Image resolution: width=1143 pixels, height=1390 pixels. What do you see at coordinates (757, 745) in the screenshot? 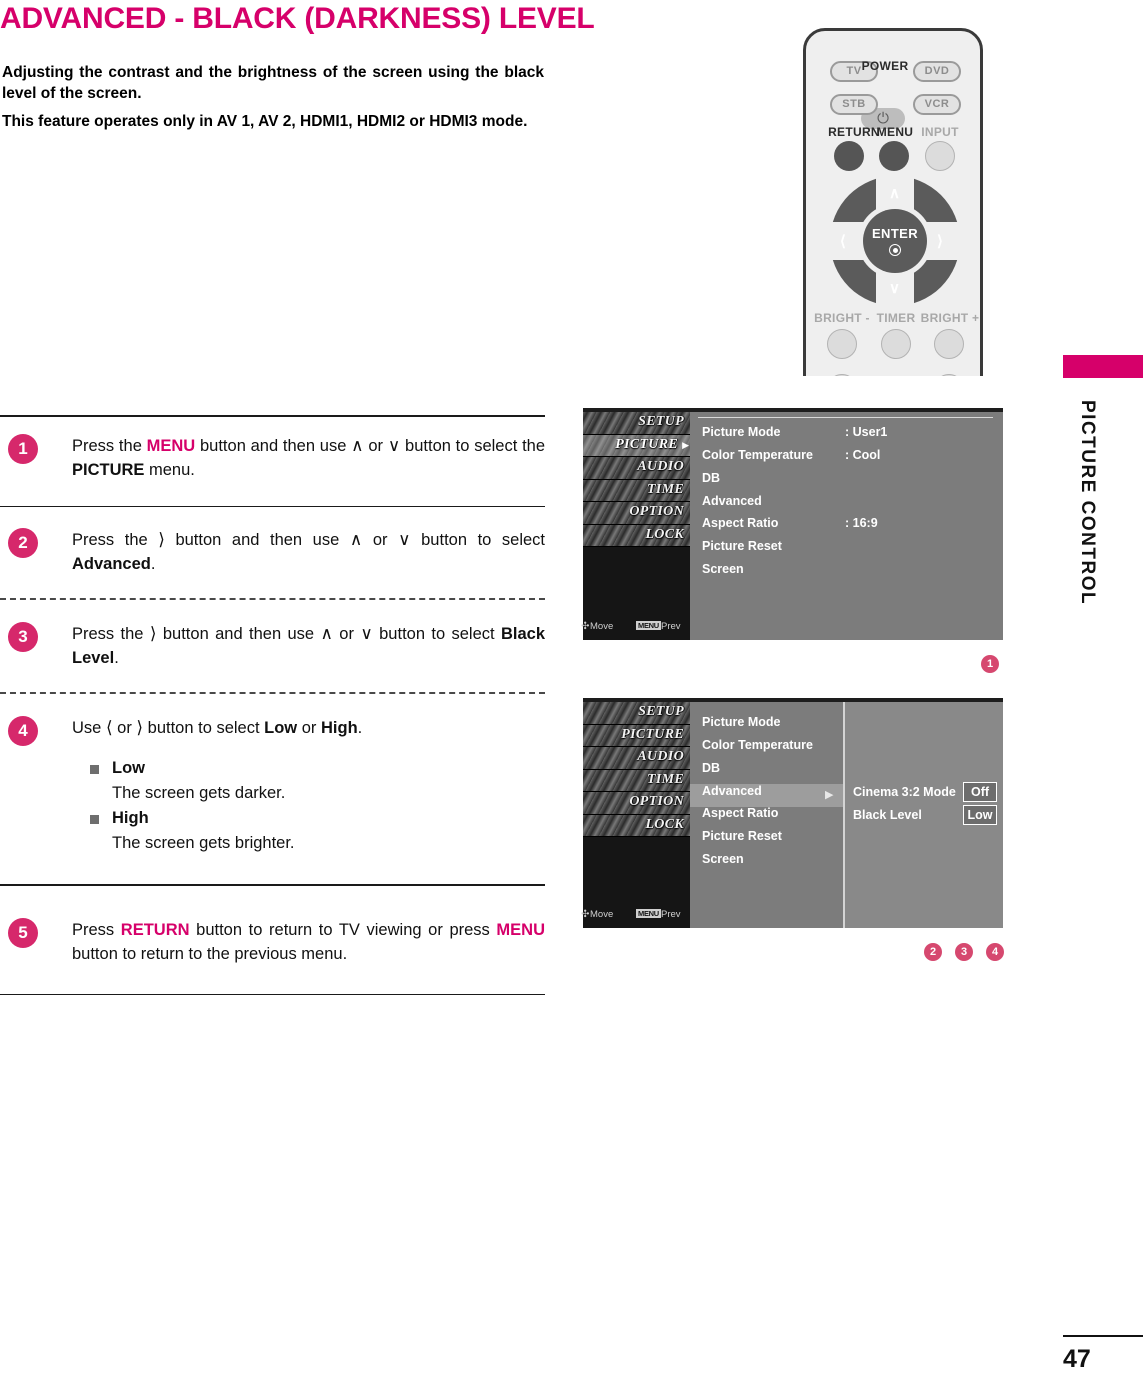
I see `osd-2-item-color-temperature: Color Temperature` at bounding box center [757, 745].